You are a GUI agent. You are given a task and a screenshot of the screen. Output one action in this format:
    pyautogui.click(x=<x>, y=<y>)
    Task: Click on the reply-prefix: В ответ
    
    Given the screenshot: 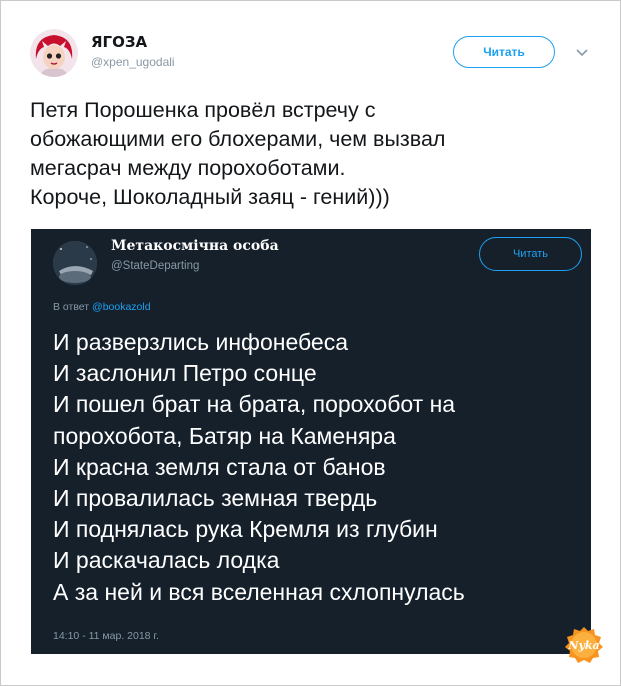 What is the action you would take?
    pyautogui.click(x=71, y=307)
    